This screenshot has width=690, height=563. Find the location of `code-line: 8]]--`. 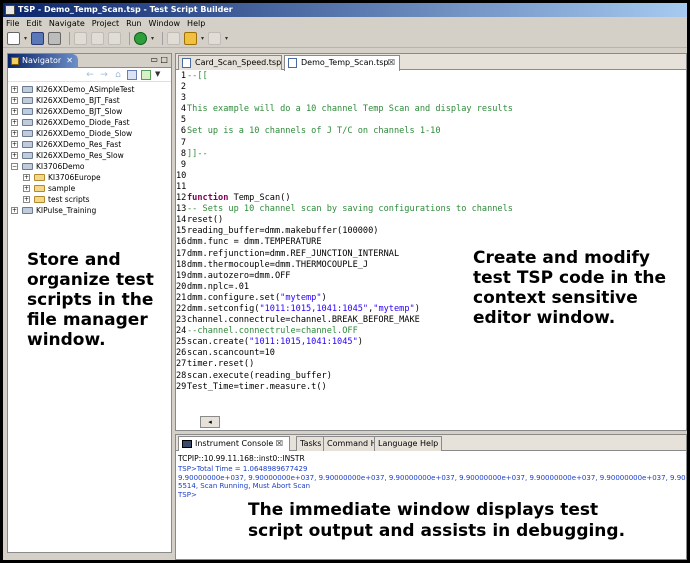

code-line: 8]]-- is located at coordinates (431, 154).